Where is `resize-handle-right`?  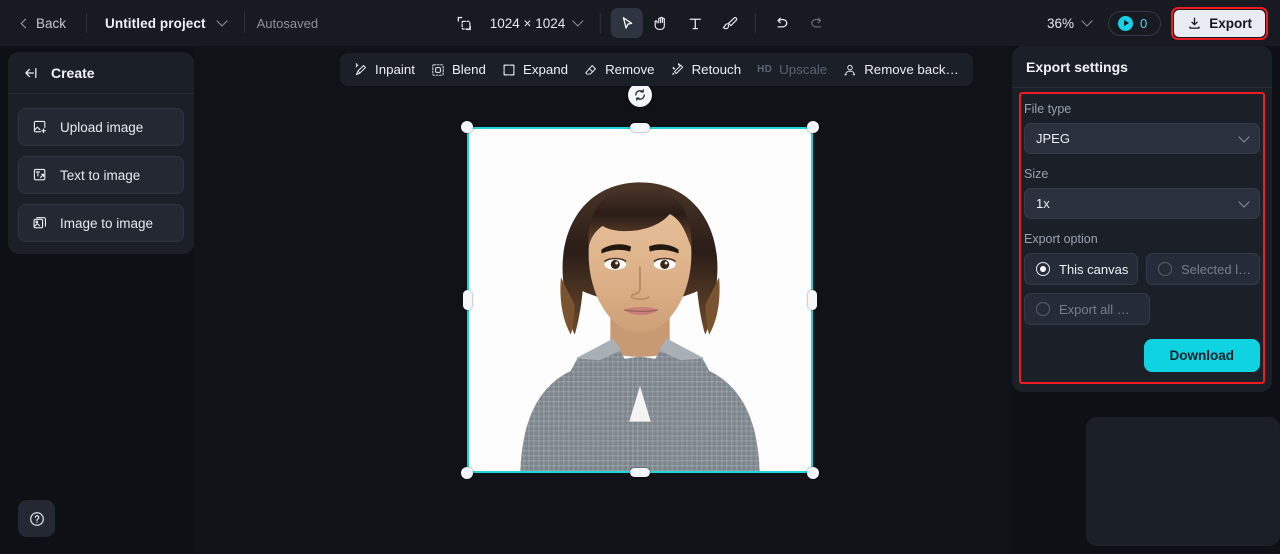
resize-handle-right is located at coordinates (812, 300).